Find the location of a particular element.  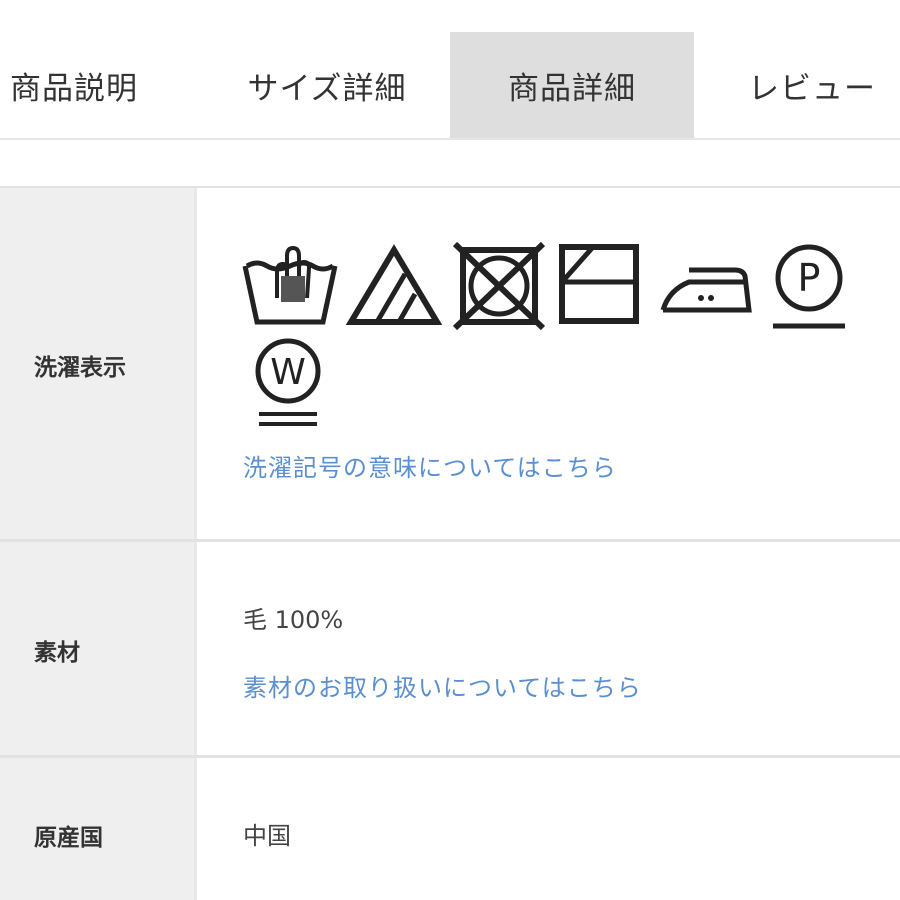

svg-text: P is located at coordinates (809, 278).